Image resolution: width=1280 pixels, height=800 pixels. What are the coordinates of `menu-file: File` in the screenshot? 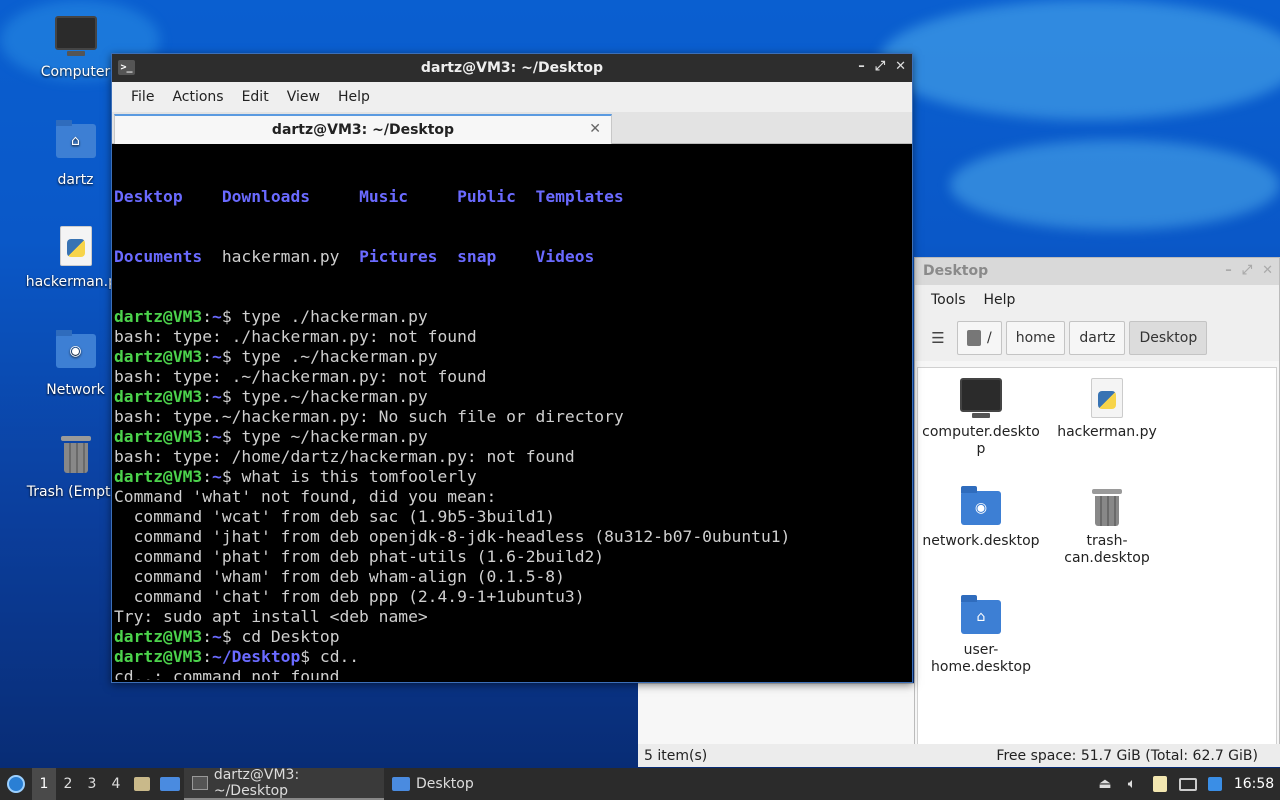 It's located at (142, 97).